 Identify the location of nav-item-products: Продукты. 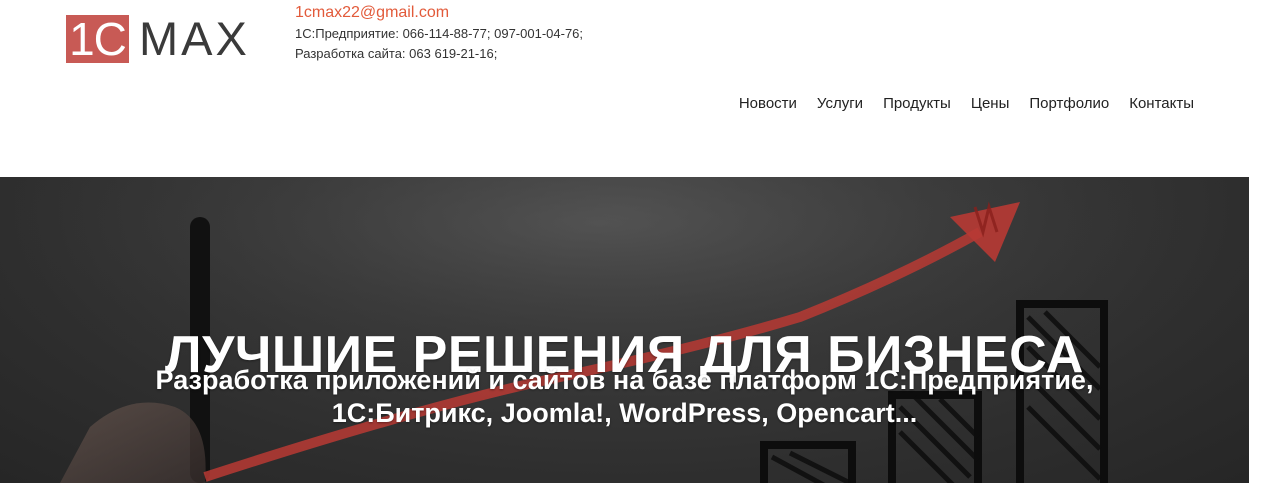
(917, 103).